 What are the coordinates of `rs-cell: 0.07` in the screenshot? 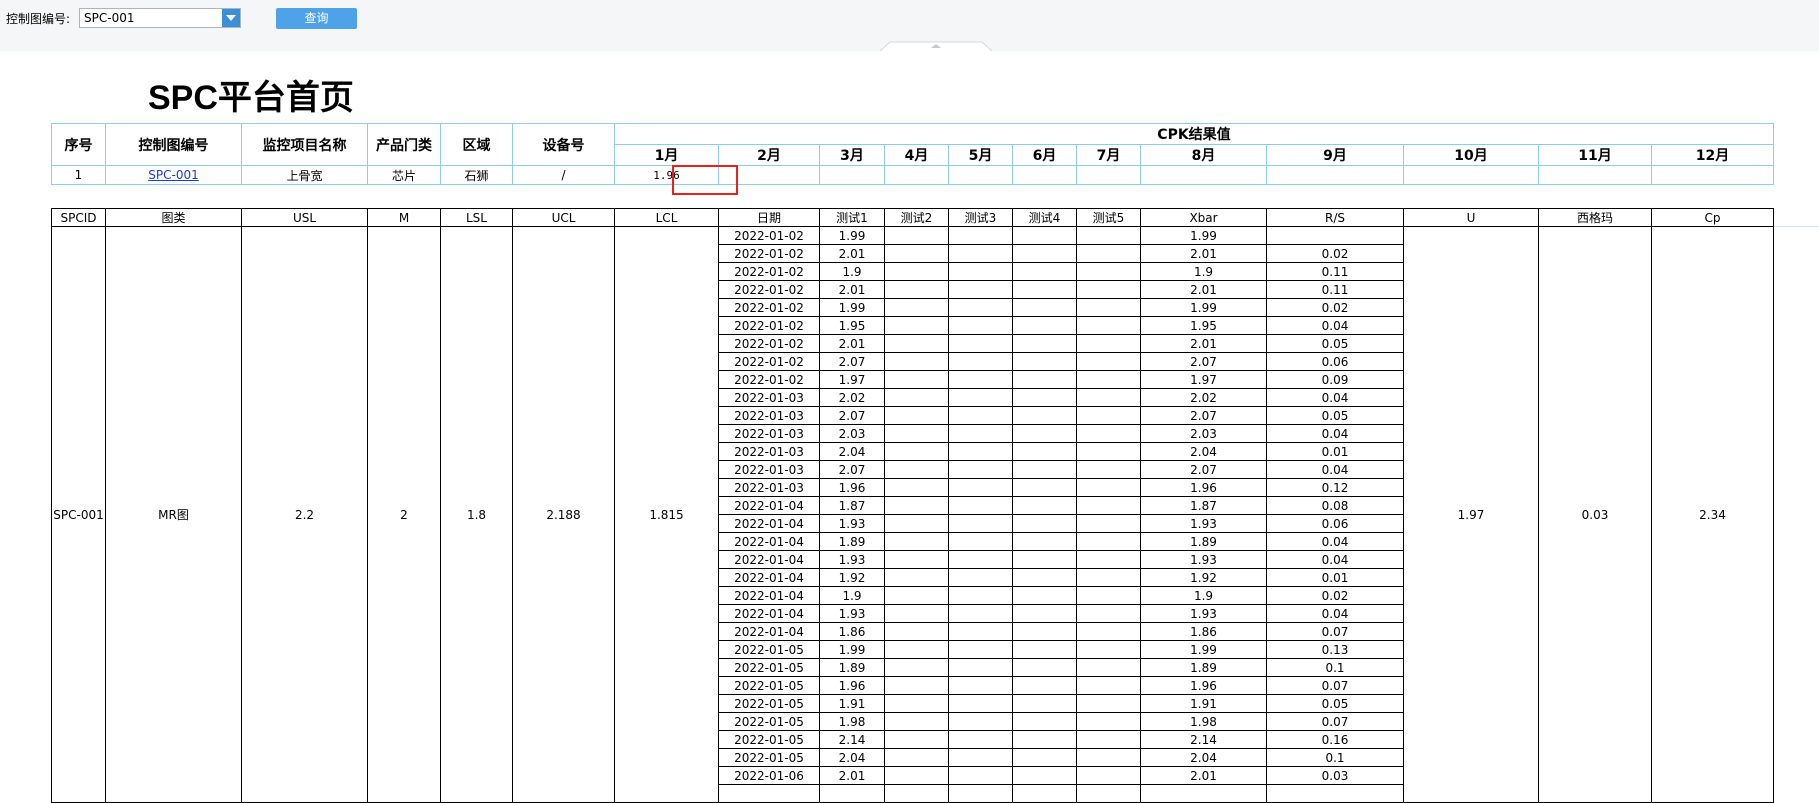 It's located at (1335, 721).